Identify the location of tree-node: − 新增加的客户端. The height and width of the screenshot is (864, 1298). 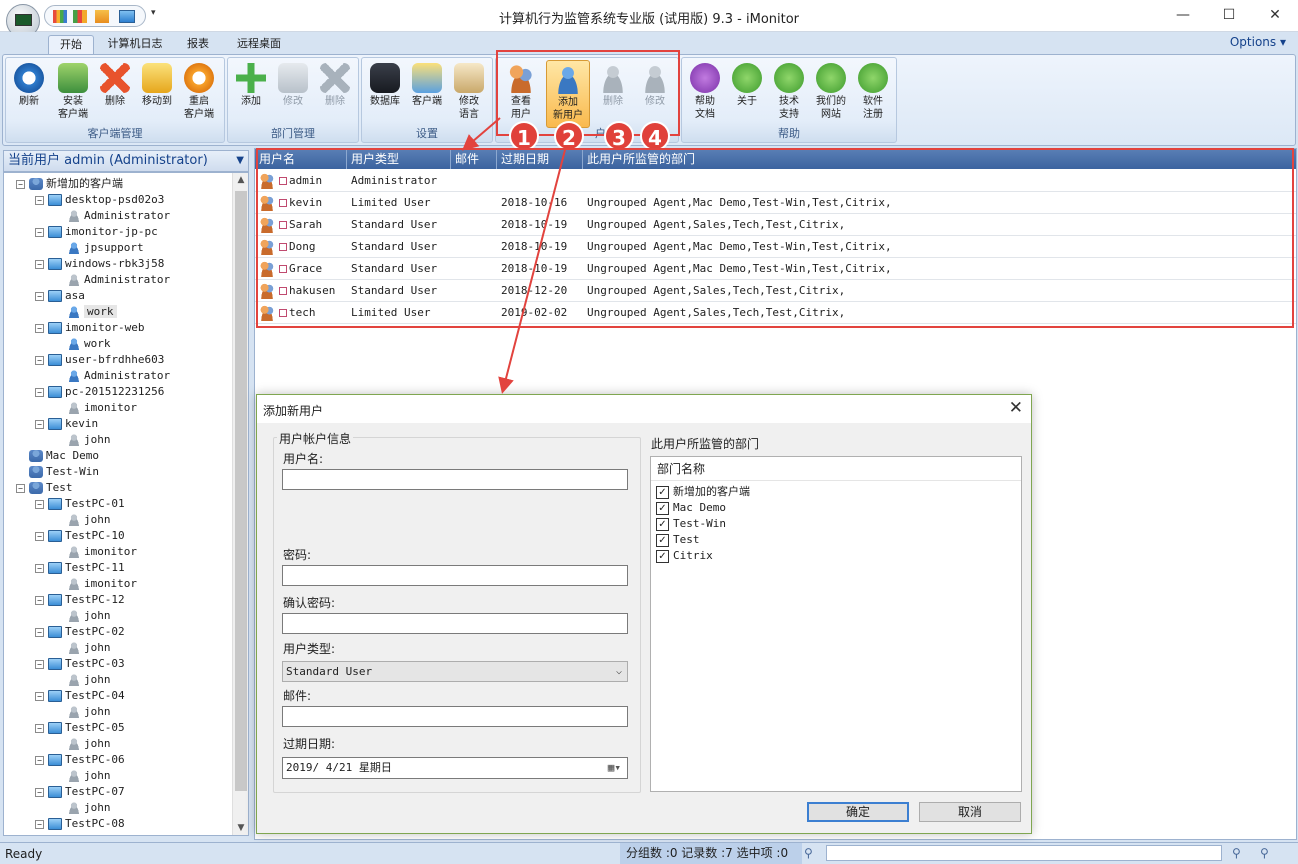
(69, 184).